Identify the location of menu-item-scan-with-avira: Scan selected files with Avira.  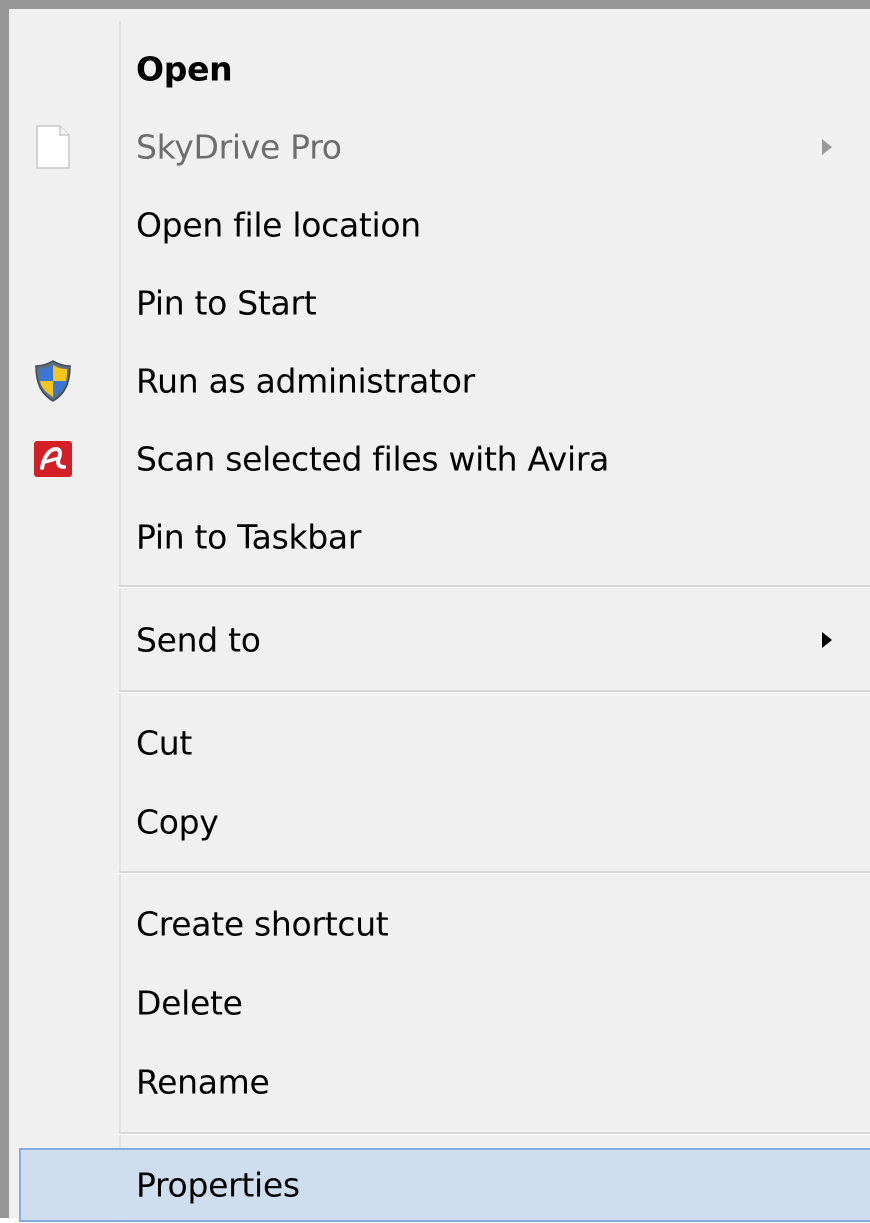
(439, 459).